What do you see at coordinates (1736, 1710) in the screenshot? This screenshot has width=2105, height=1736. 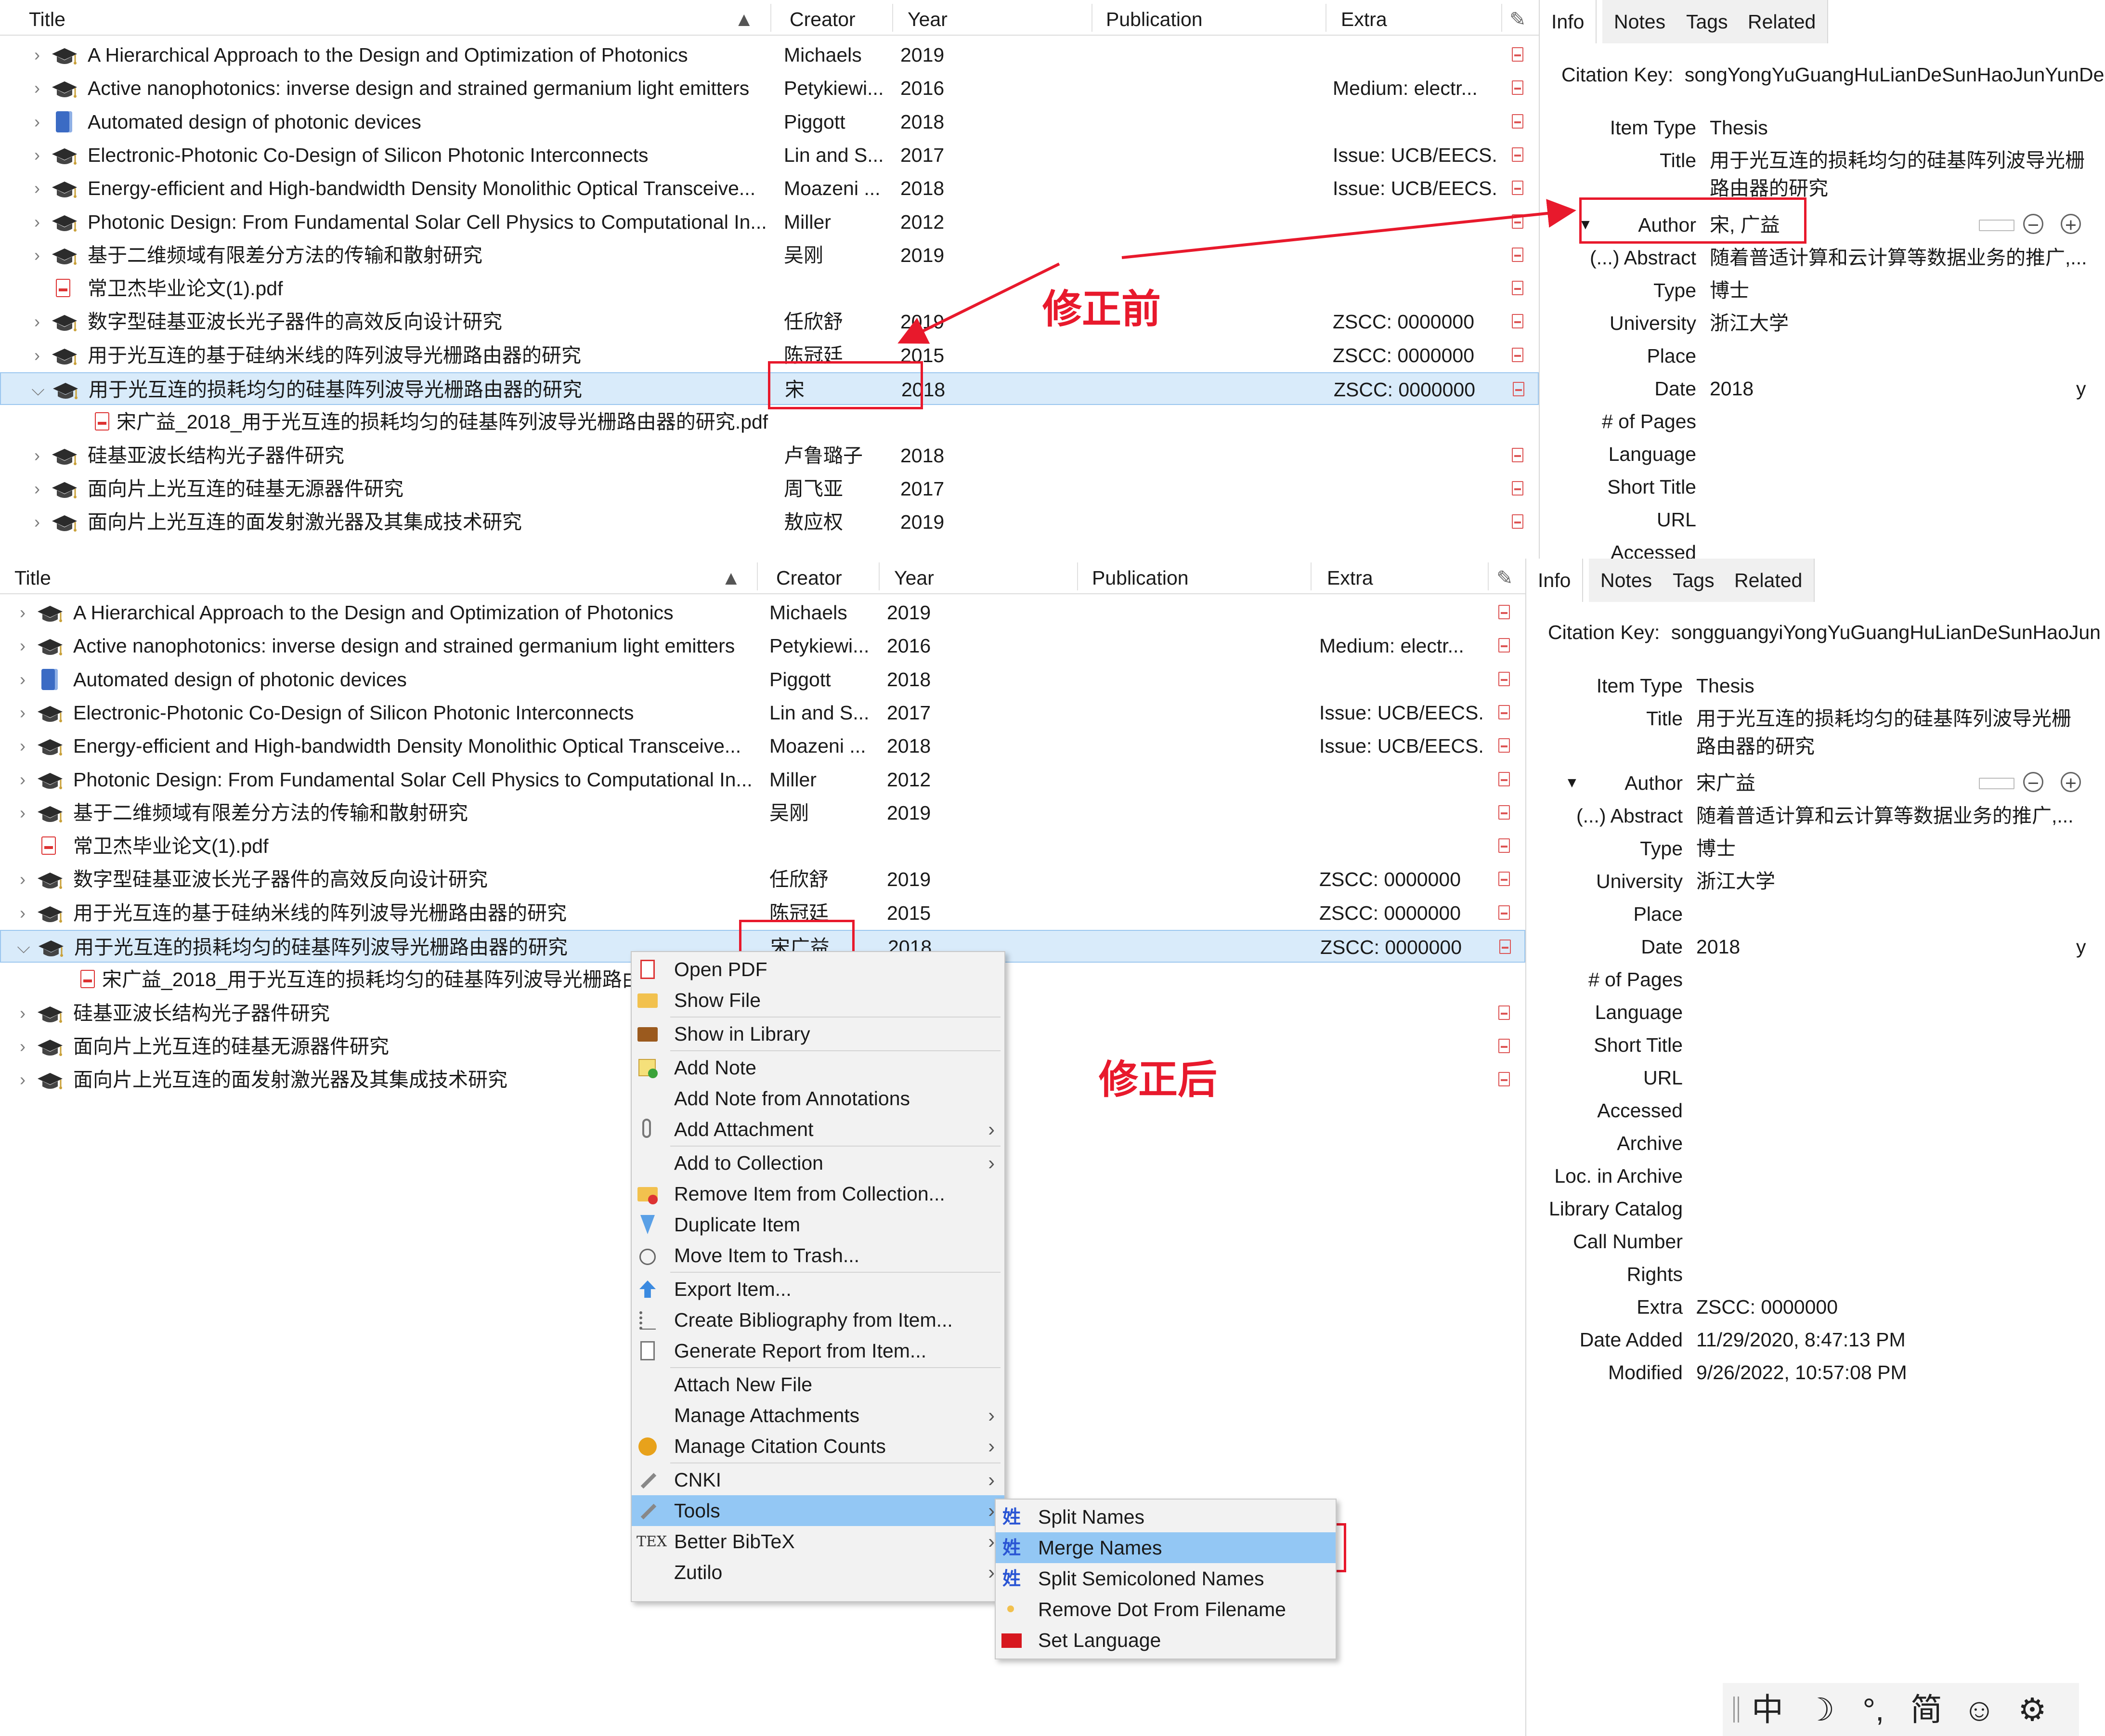 I see `grip-icon` at bounding box center [1736, 1710].